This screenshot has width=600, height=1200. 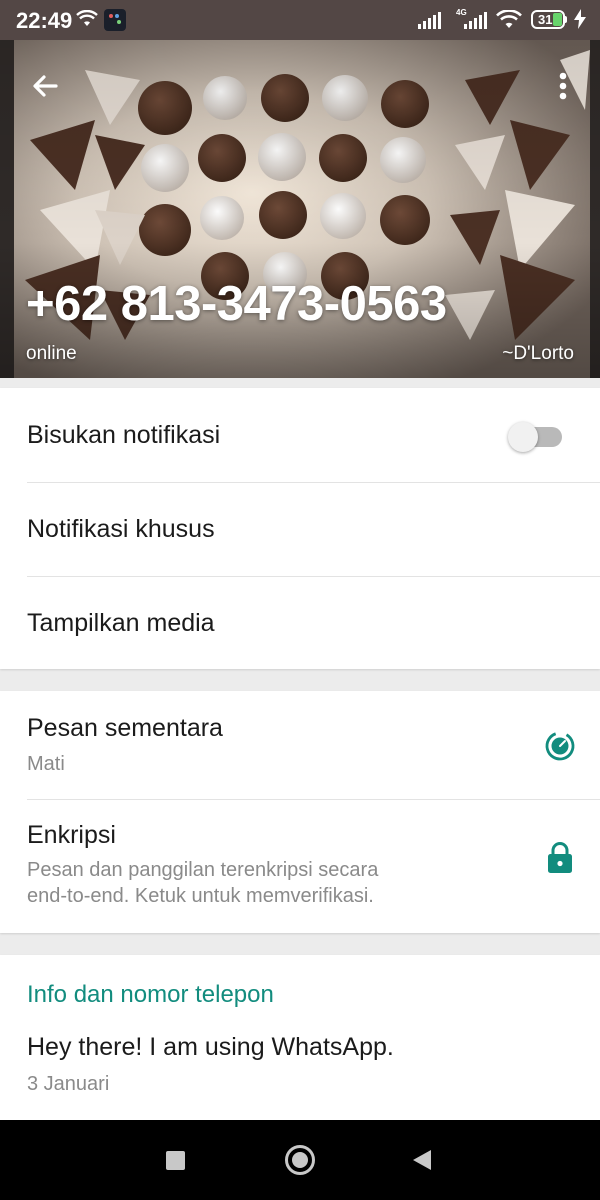 I want to click on disappearing-messages-label: Pesan sementara, so click(x=125, y=728).